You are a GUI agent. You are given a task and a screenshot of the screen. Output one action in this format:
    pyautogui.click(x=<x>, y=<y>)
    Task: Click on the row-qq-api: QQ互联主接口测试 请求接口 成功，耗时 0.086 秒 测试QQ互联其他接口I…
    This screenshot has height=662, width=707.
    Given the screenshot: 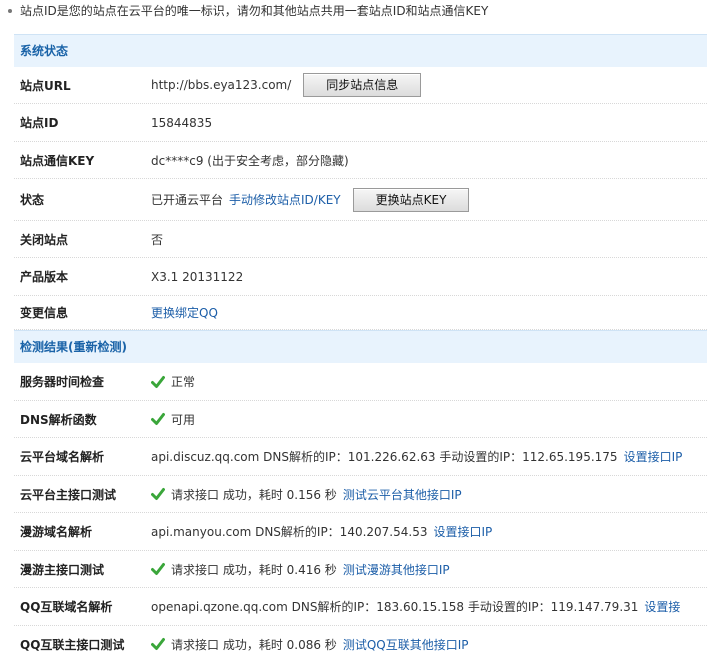 What is the action you would take?
    pyautogui.click(x=360, y=644)
    